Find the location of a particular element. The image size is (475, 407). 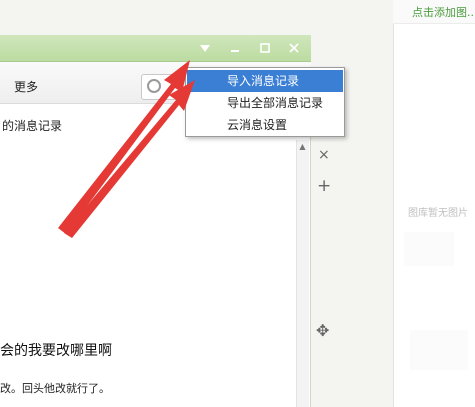

triangle-down-icon is located at coordinates (205, 48).